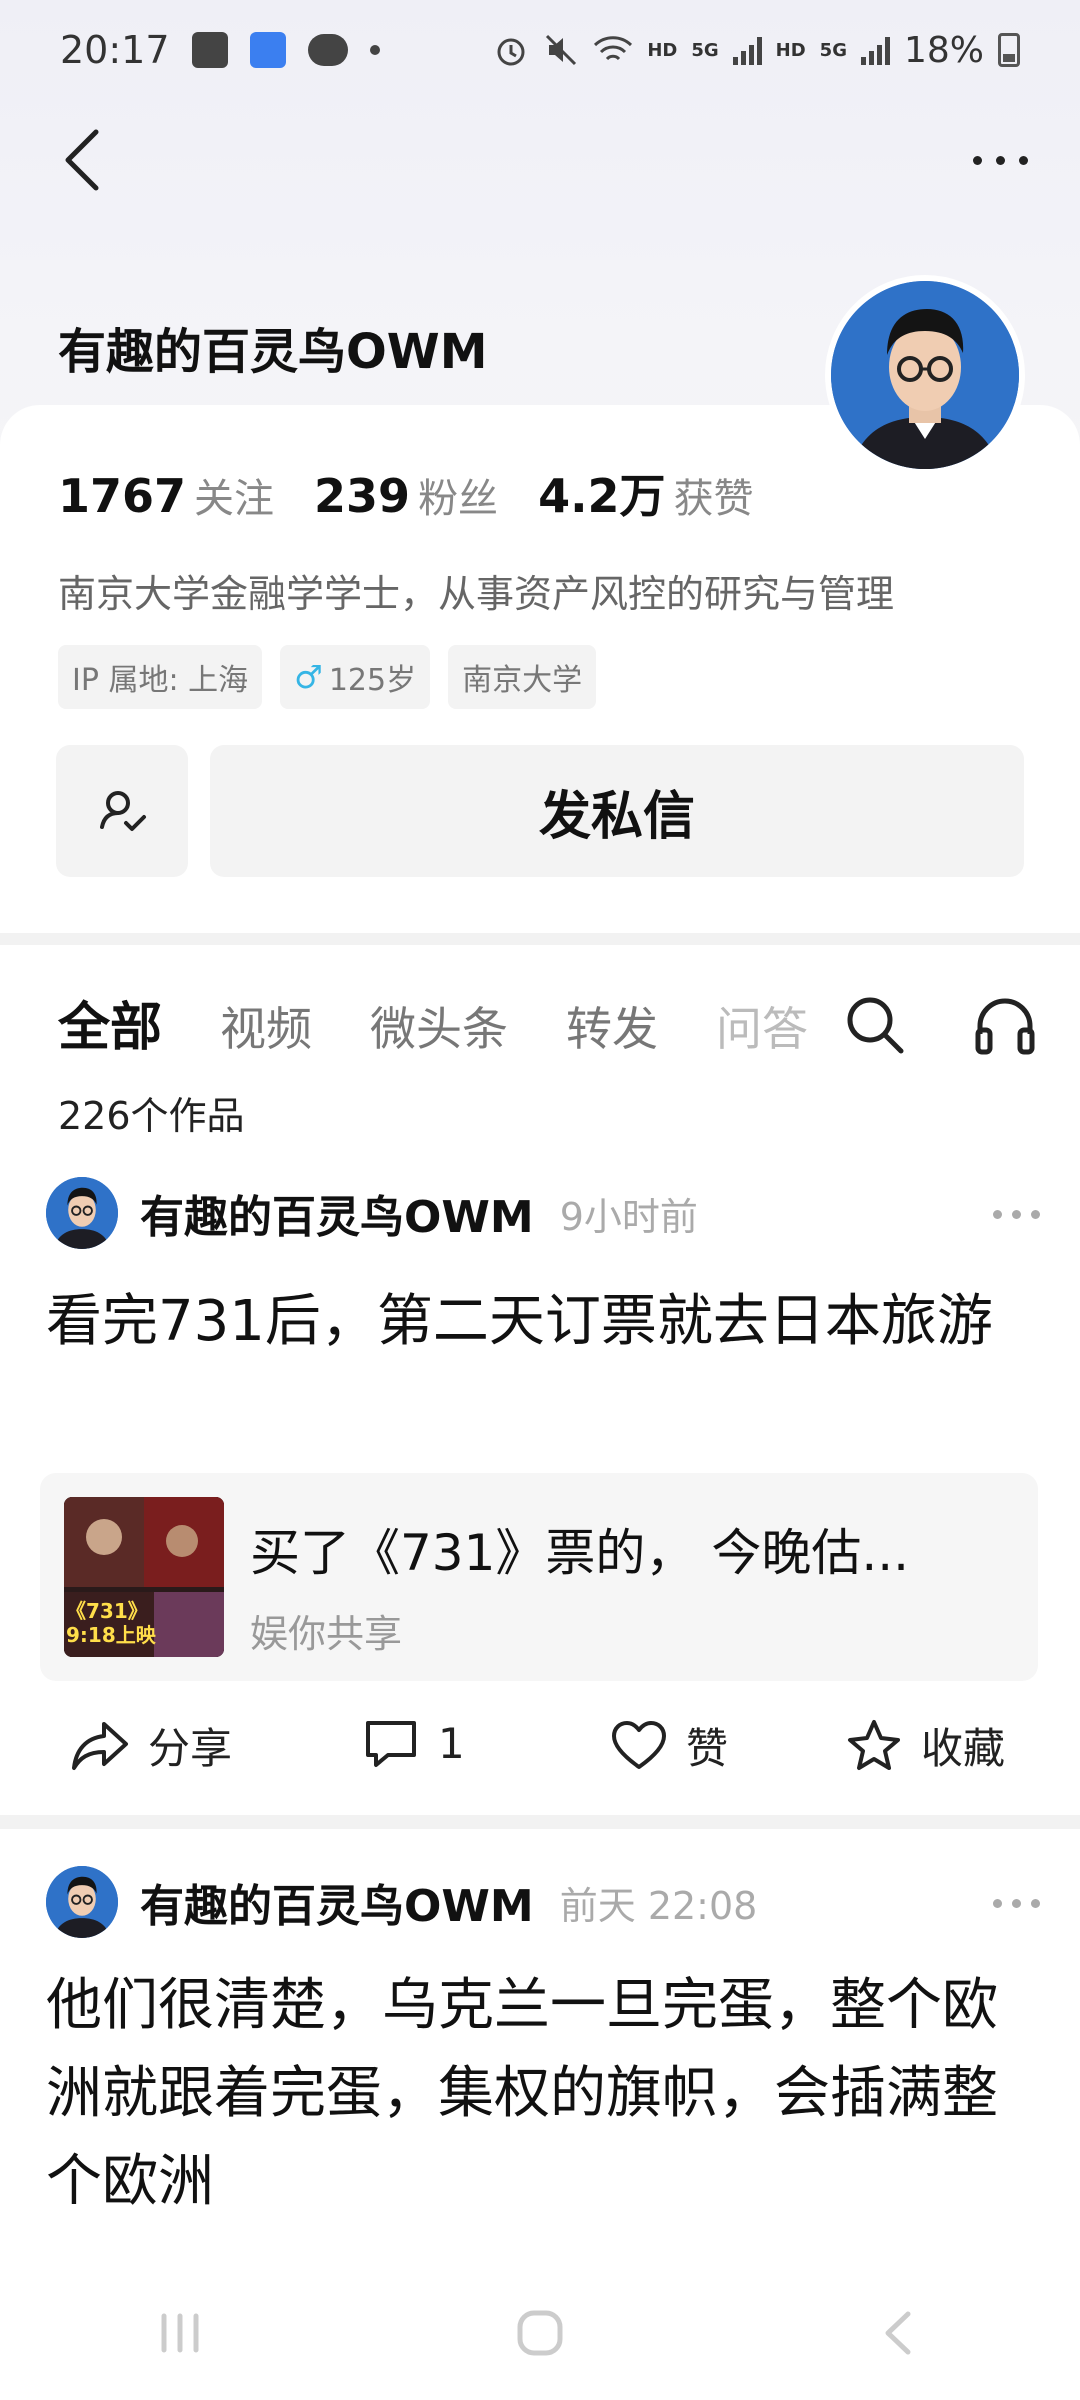  I want to click on photo-icon, so click(209, 50).